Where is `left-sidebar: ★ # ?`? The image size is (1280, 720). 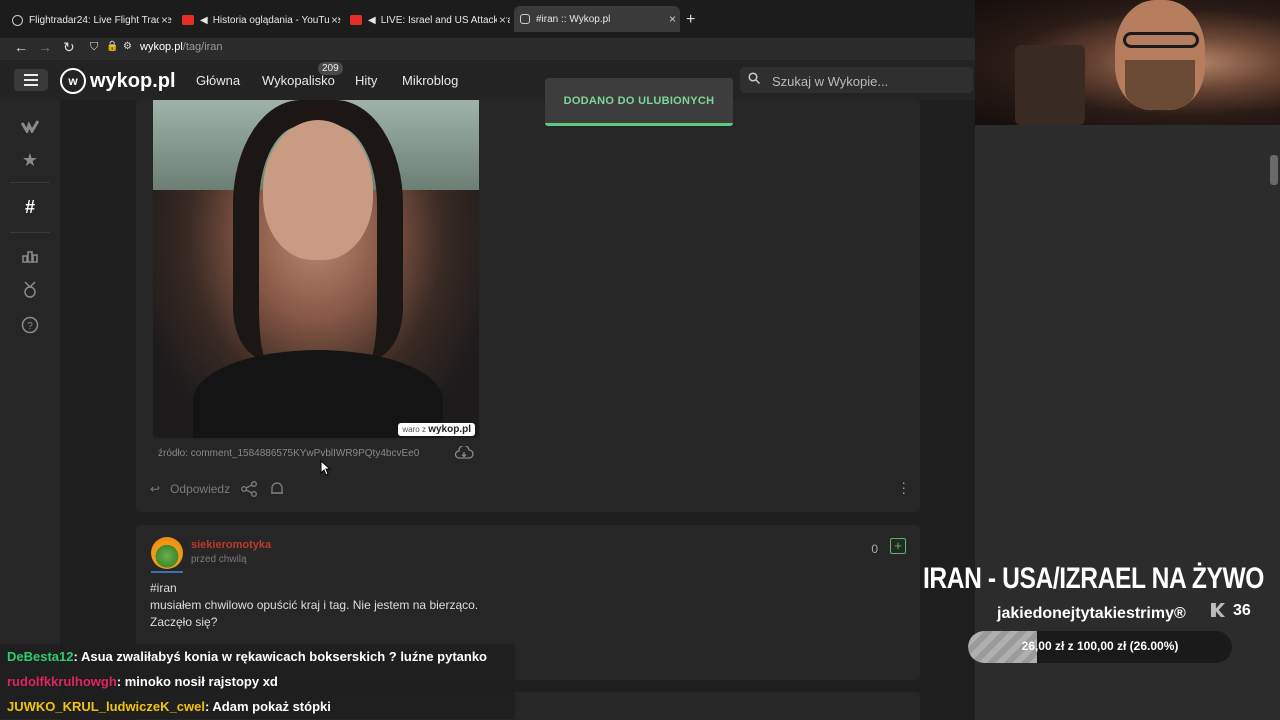
left-sidebar: ★ # ? is located at coordinates (30, 410).